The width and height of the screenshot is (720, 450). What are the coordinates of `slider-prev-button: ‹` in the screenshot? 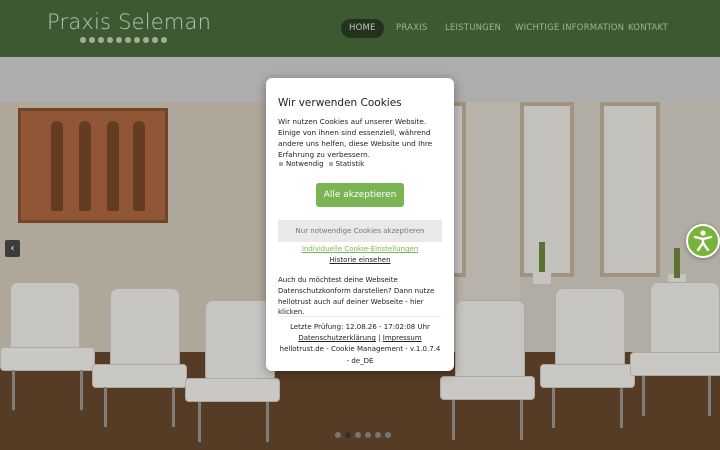 It's located at (12, 248).